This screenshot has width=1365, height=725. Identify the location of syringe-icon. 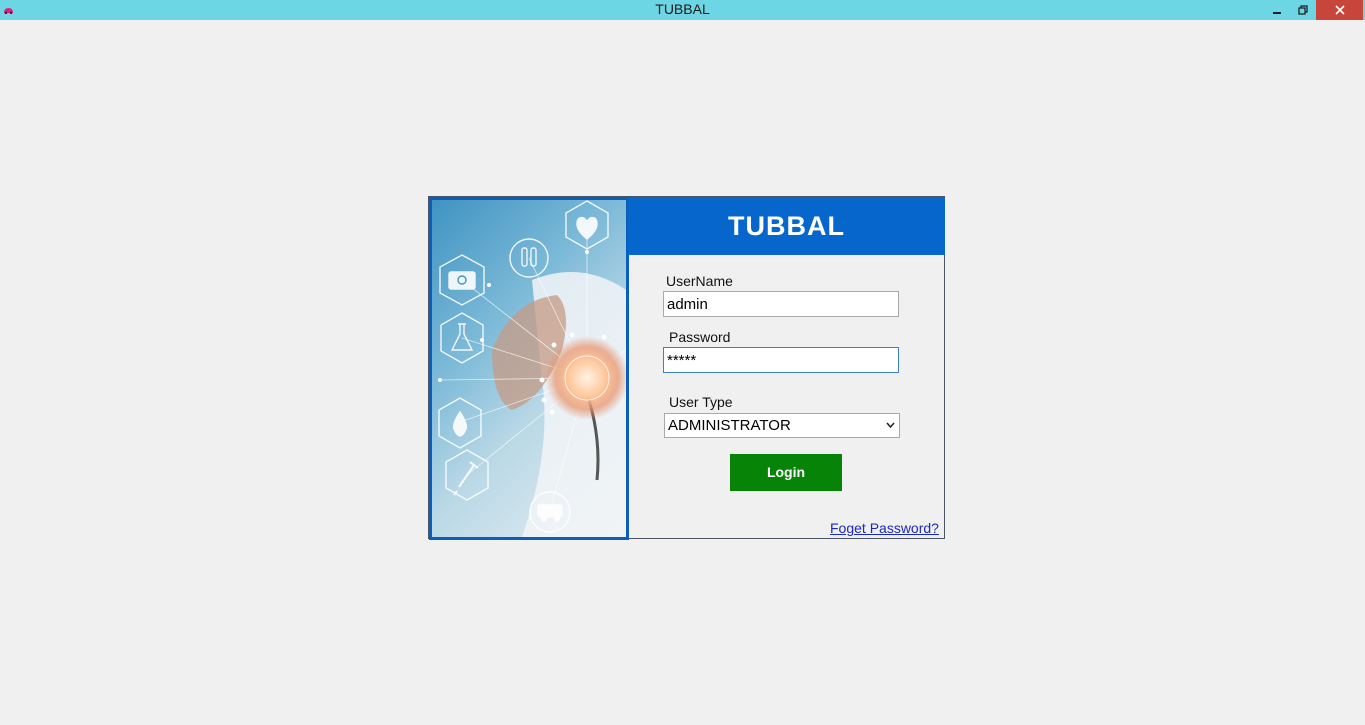
(467, 475).